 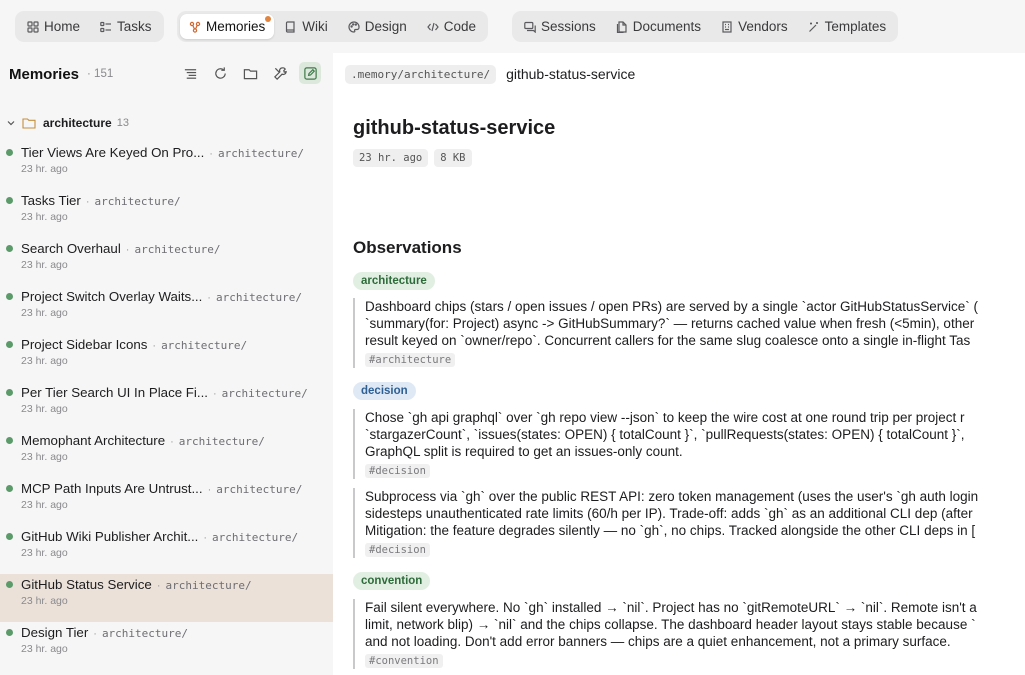 What do you see at coordinates (86, 584) in the screenshot?
I see `item-title: GitHub Status Service` at bounding box center [86, 584].